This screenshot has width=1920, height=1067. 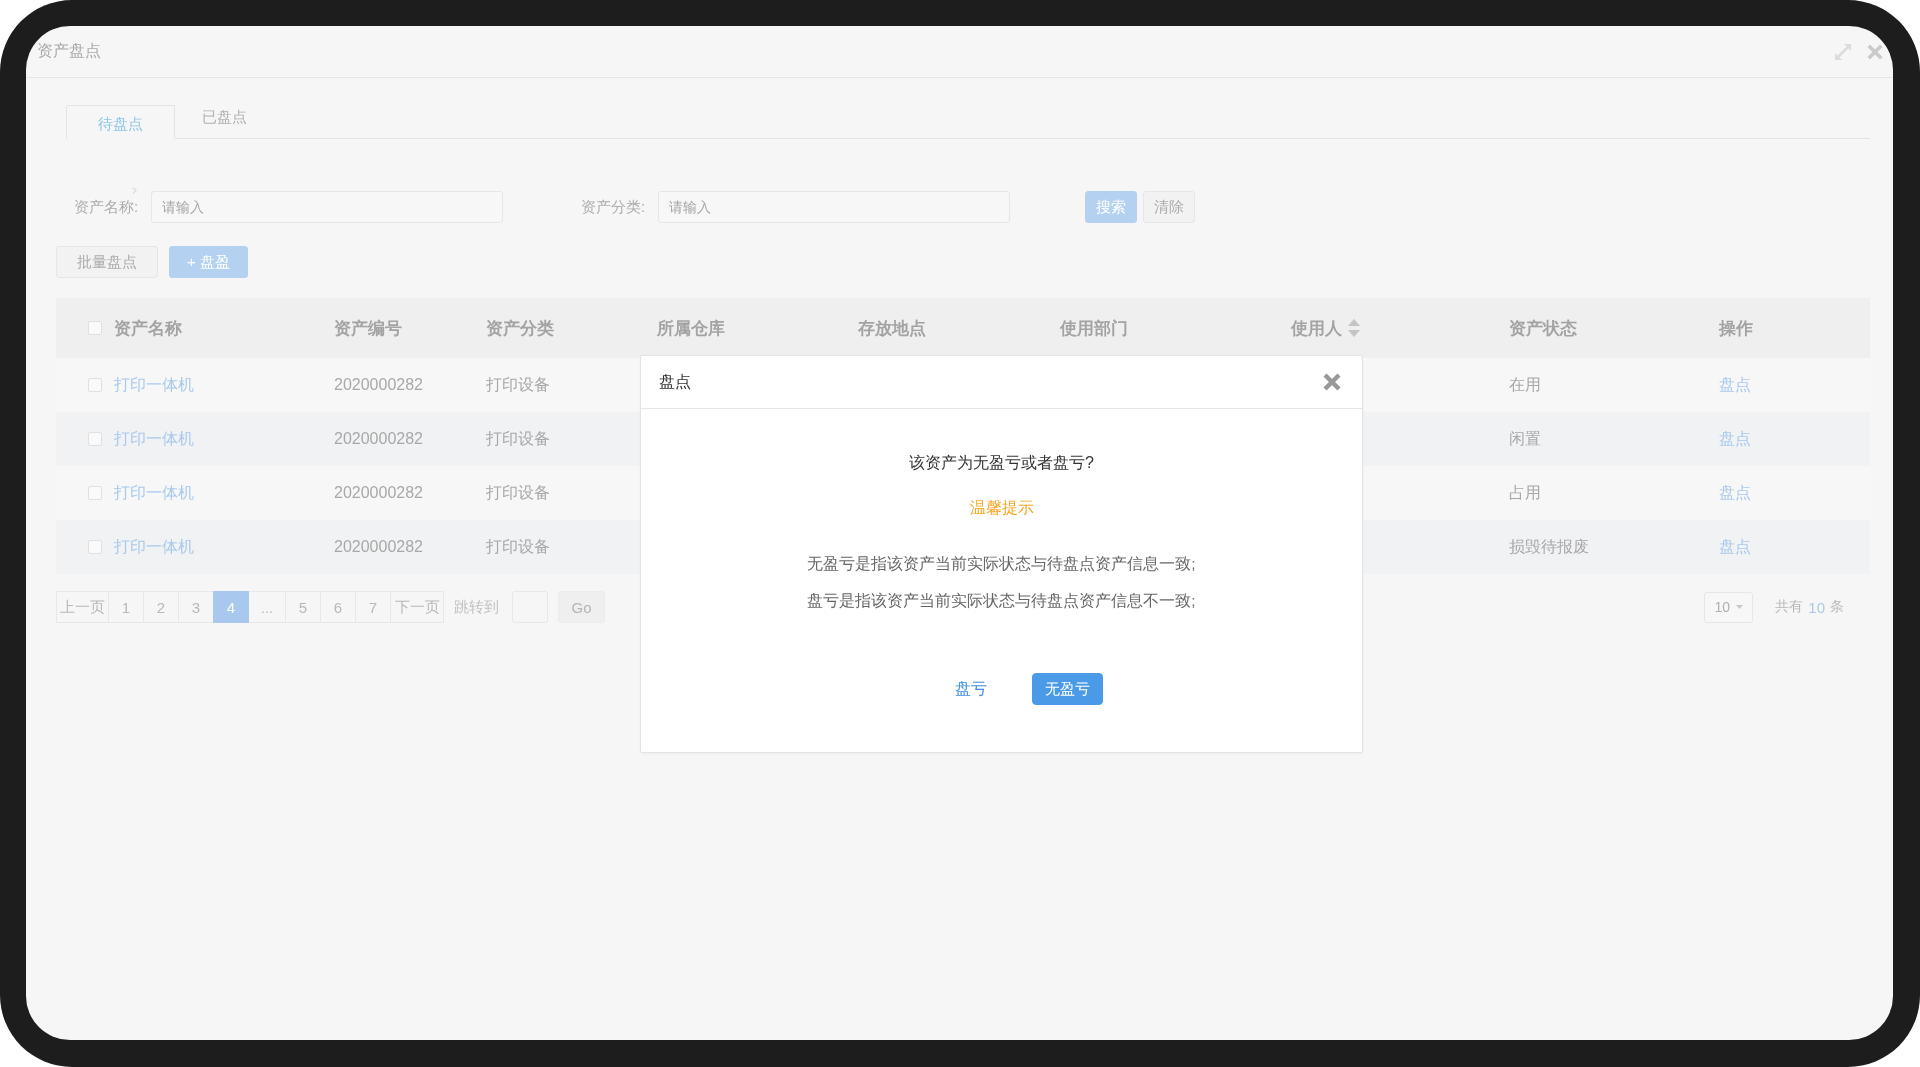 What do you see at coordinates (161, 607) in the screenshot?
I see `page-button: 2` at bounding box center [161, 607].